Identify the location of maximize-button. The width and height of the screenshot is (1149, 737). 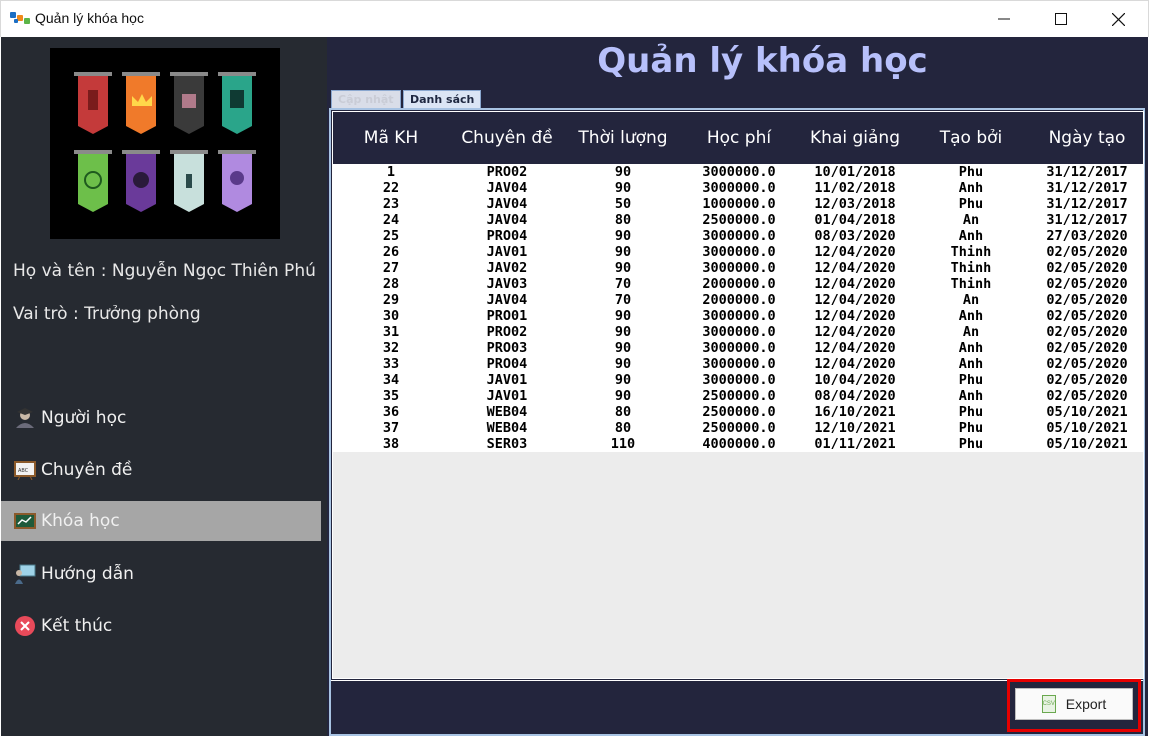
(1061, 19).